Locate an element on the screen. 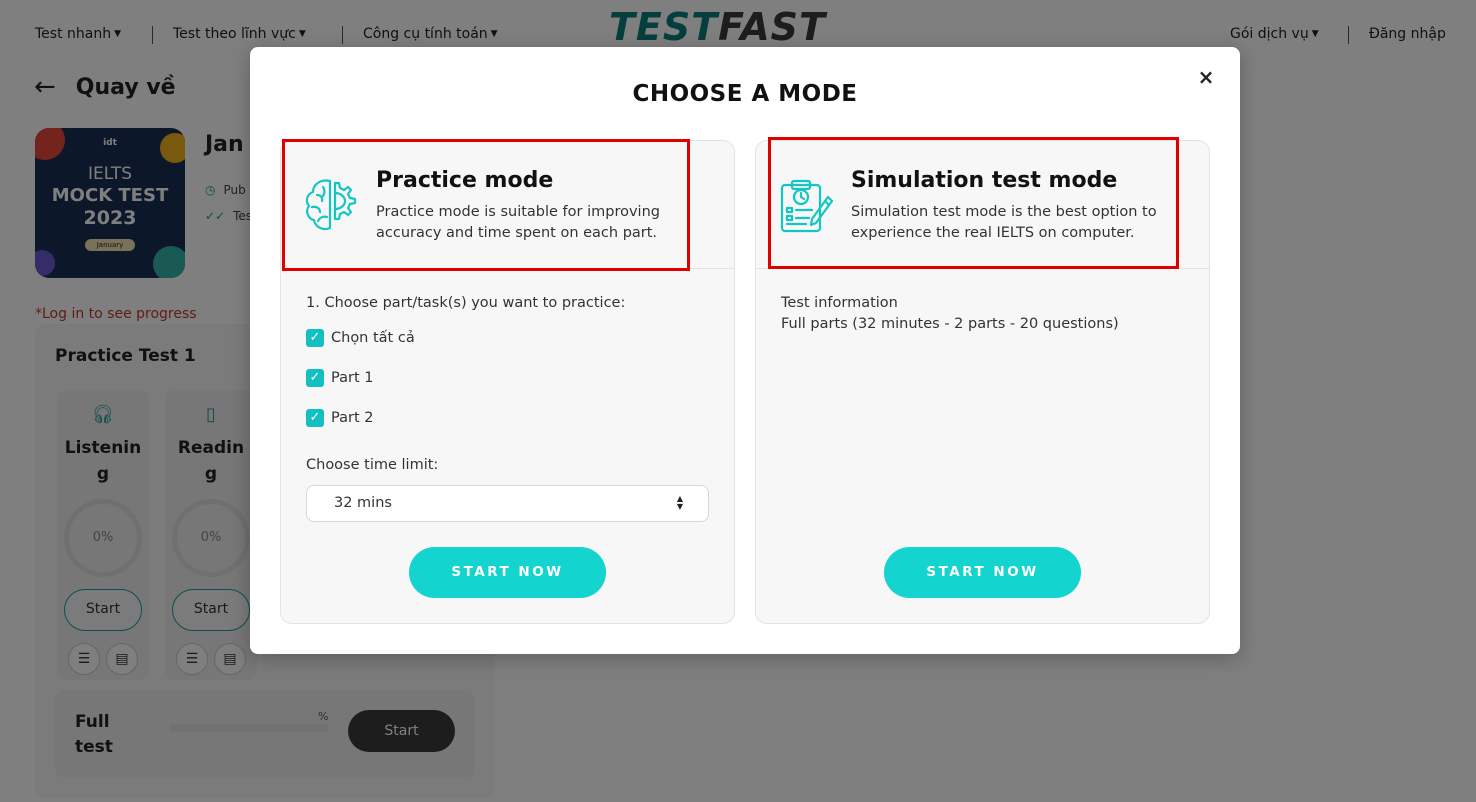 The height and width of the screenshot is (802, 1476). test-info-label: Test information is located at coordinates (839, 303).